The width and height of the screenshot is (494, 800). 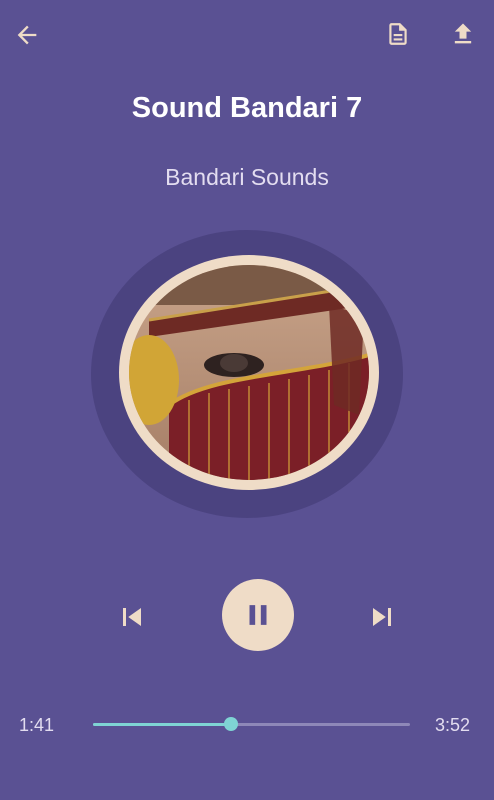 I want to click on skip-next-icon, so click(x=382, y=617).